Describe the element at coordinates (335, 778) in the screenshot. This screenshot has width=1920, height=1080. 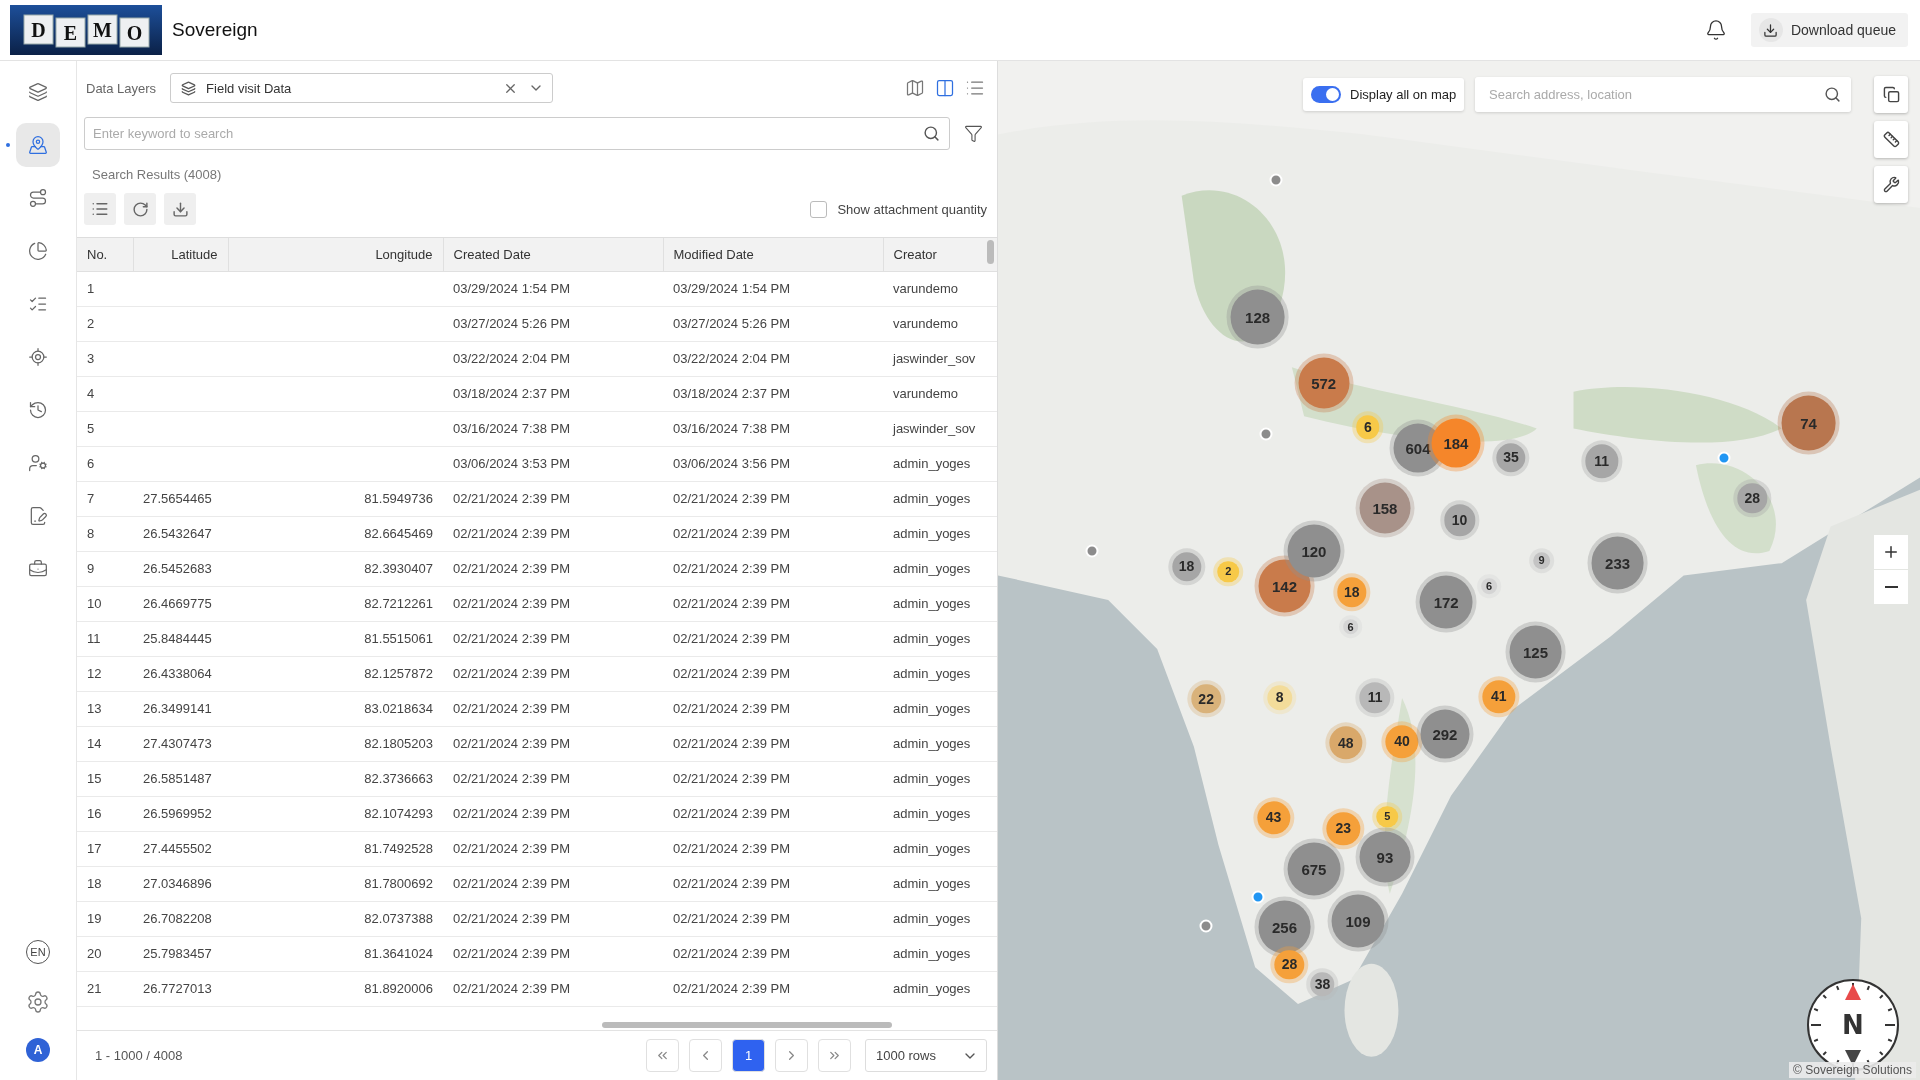
I see `longitude-cell: 82.3736663` at that location.